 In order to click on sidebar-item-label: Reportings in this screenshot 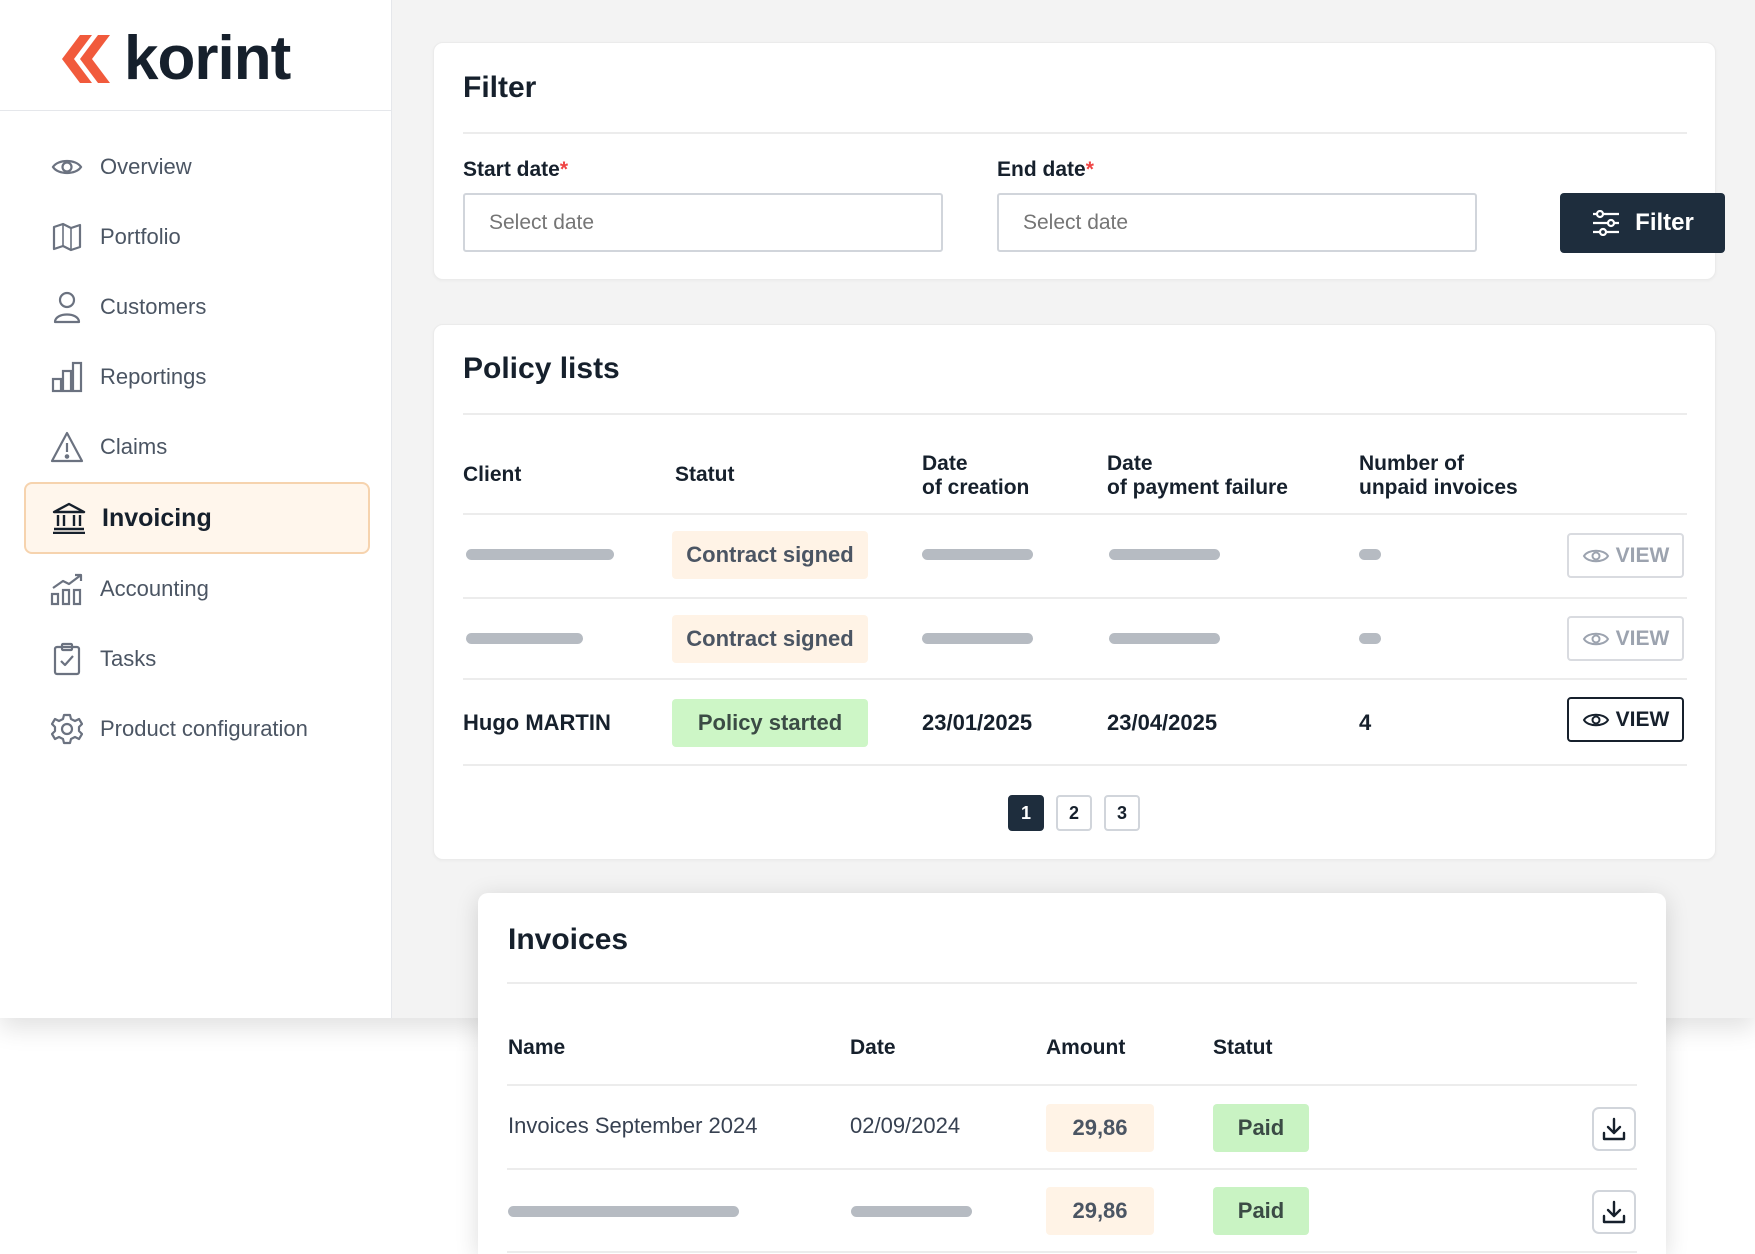, I will do `click(153, 376)`.